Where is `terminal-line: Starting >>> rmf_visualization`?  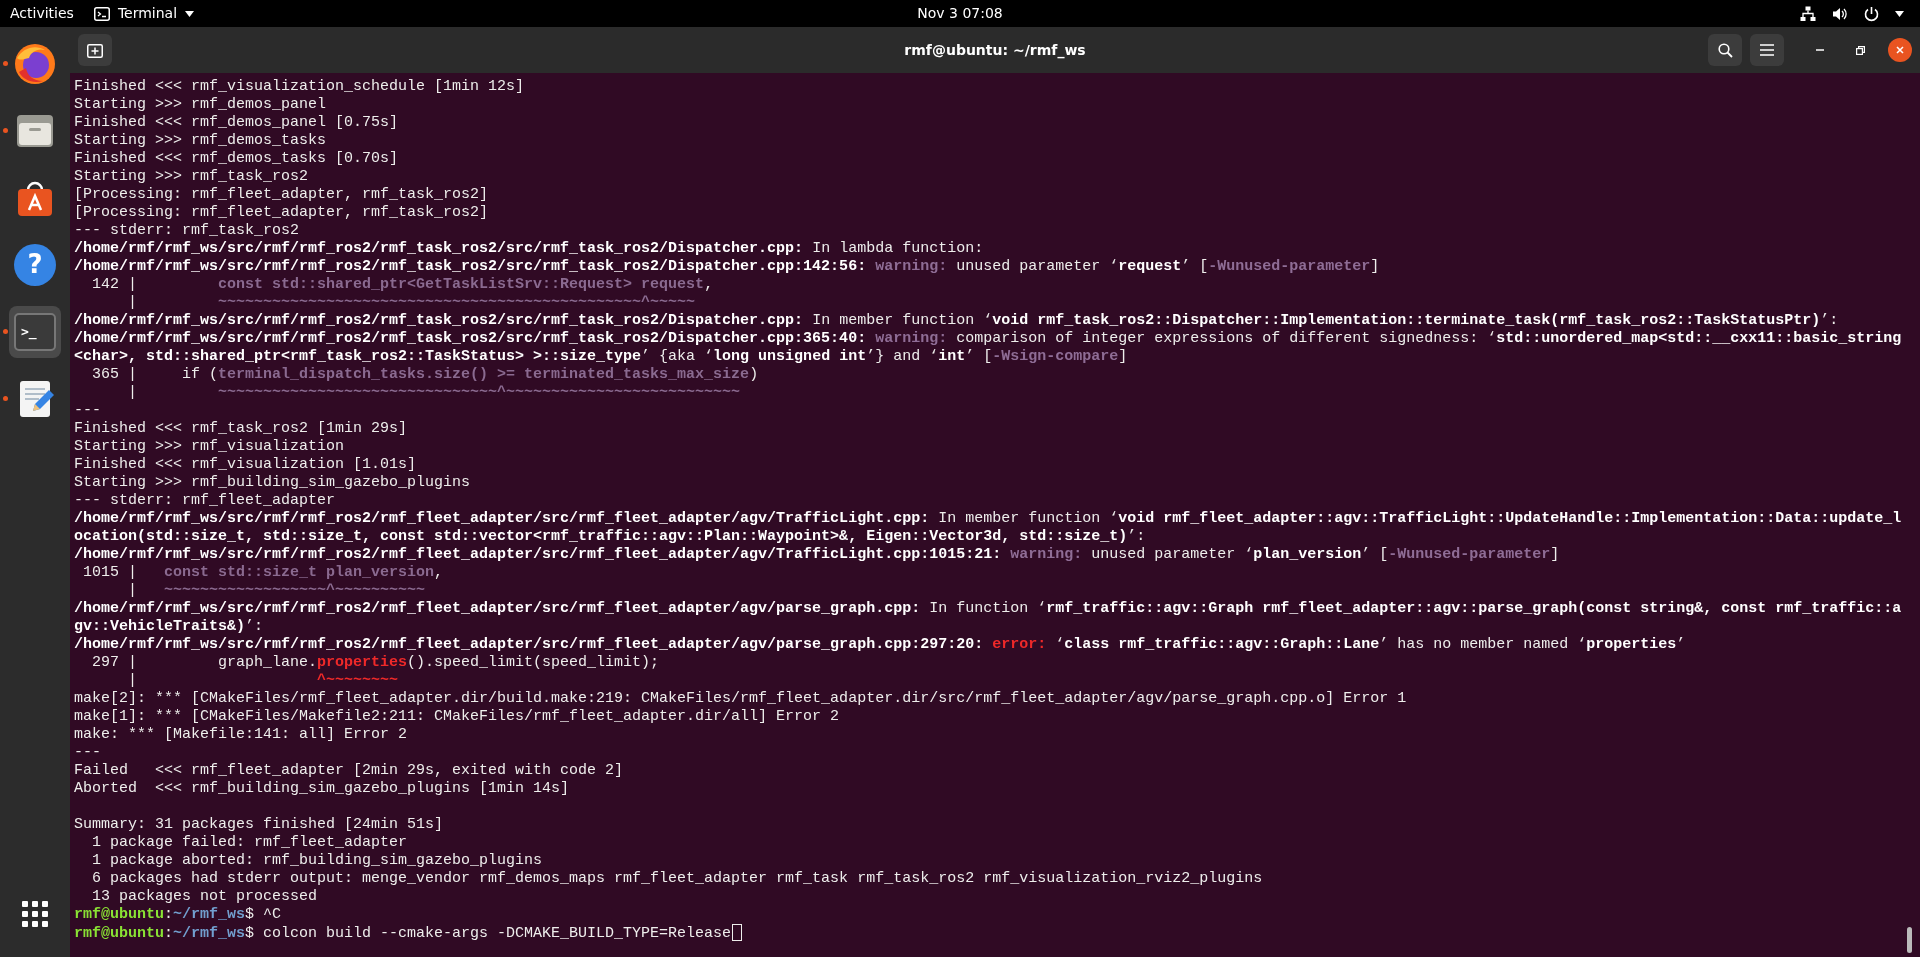 terminal-line: Starting >>> rmf_visualization is located at coordinates (209, 447).